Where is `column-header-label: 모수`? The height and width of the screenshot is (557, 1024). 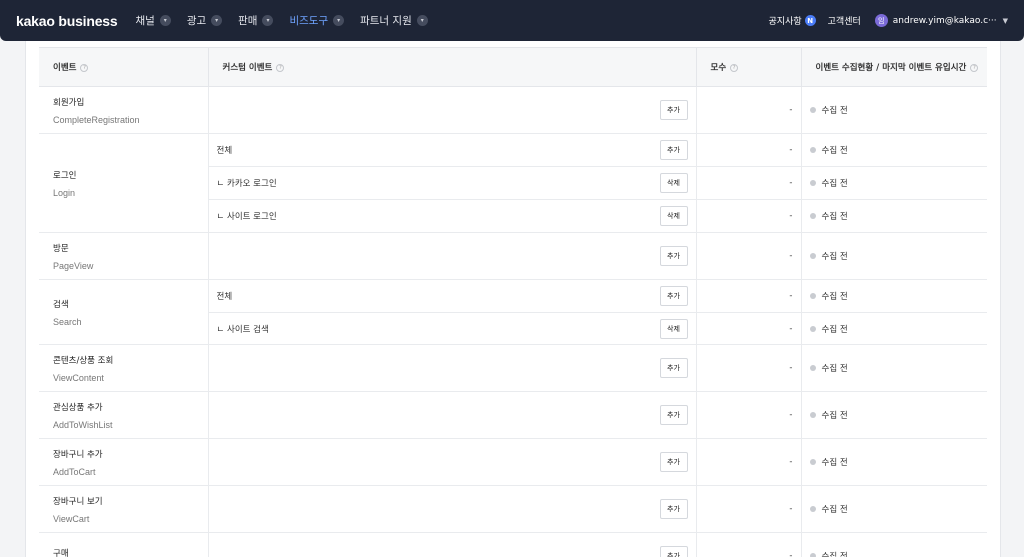 column-header-label: 모수 is located at coordinates (718, 68).